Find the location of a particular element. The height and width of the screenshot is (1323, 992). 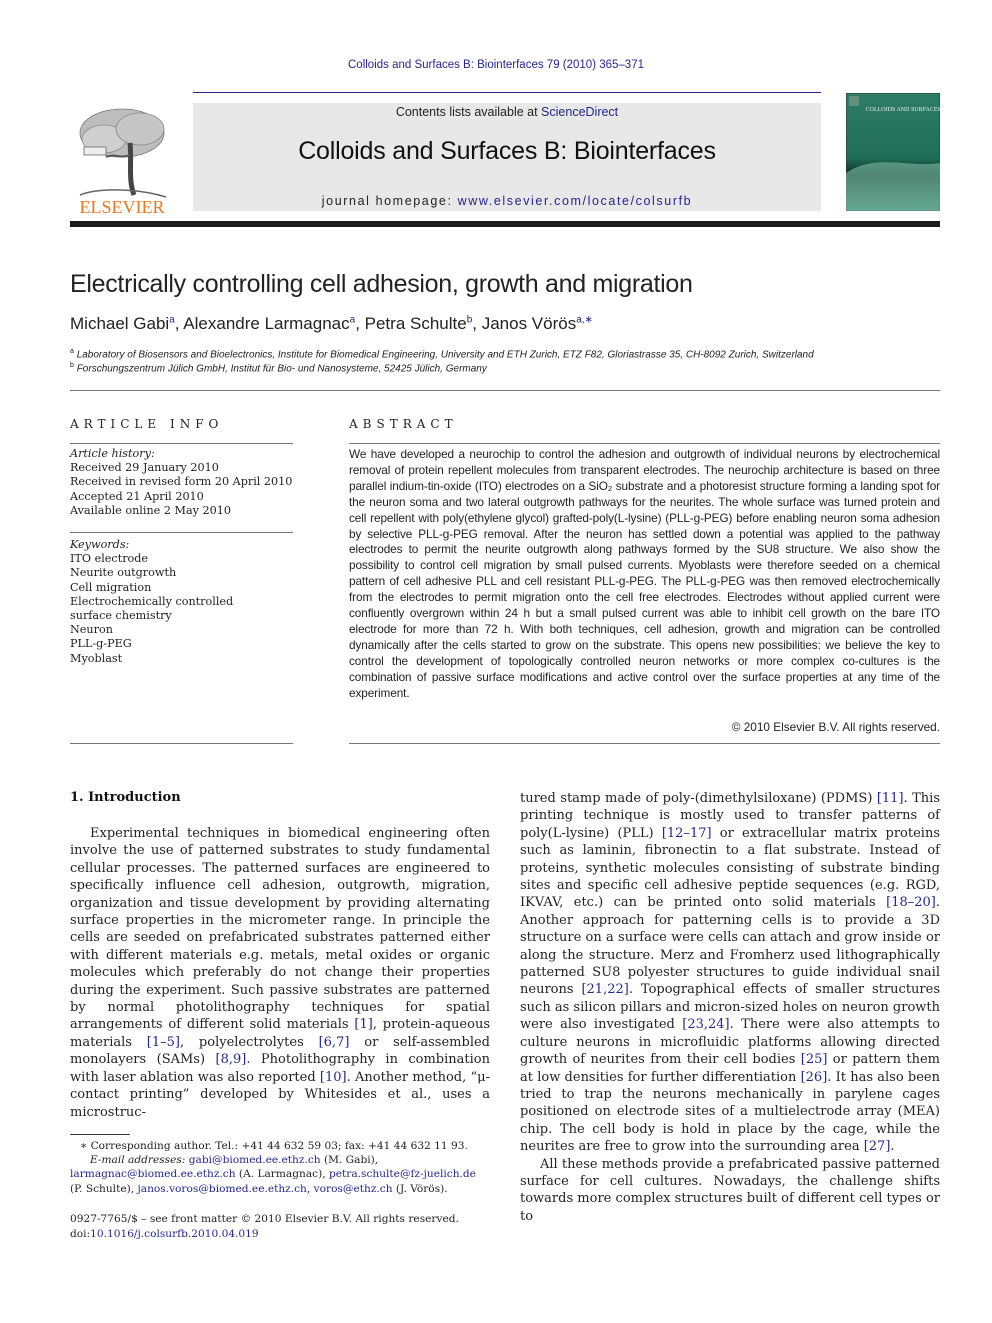

keyword: PLL-g-PEG is located at coordinates (170, 644).